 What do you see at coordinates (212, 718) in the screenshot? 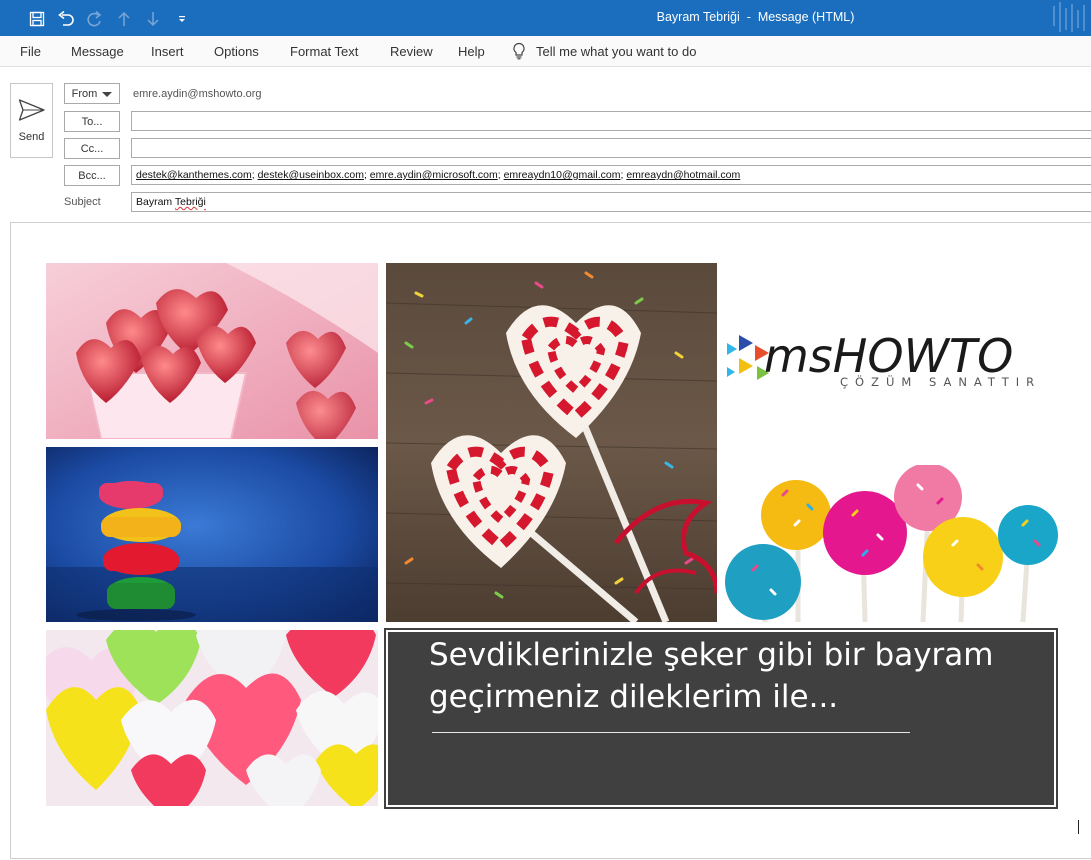
I see `heart-gummies-image` at bounding box center [212, 718].